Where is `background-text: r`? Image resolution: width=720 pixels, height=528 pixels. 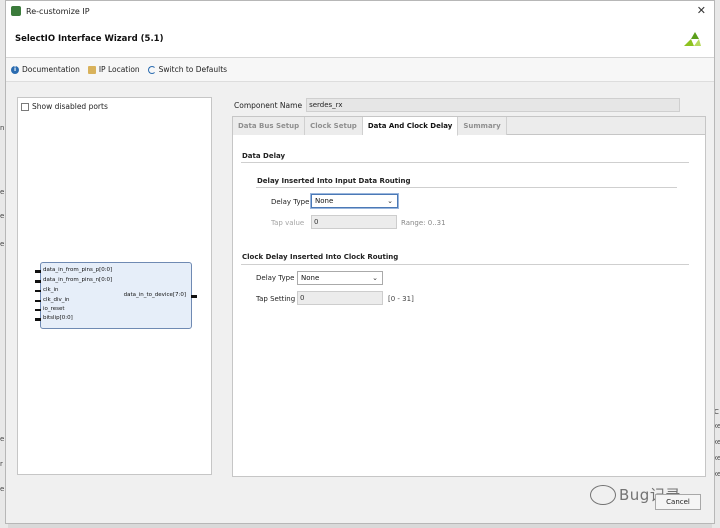 background-text: r is located at coordinates (1, 464).